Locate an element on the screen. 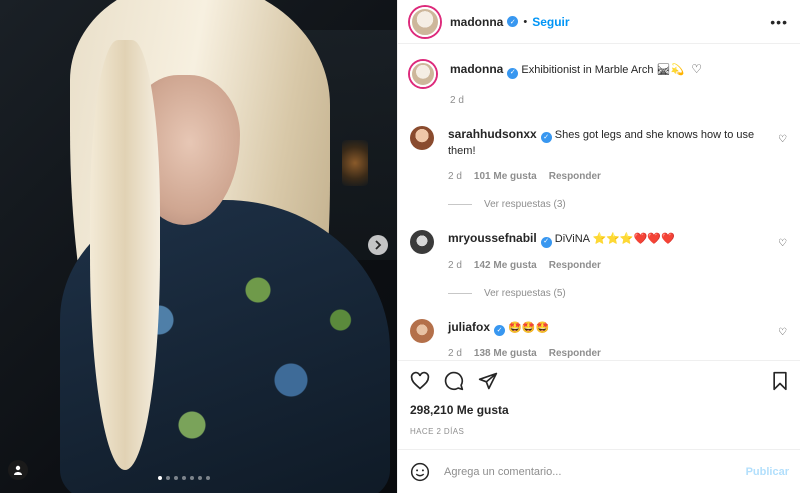 This screenshot has width=800, height=493. carousel-indicator is located at coordinates (184, 478).